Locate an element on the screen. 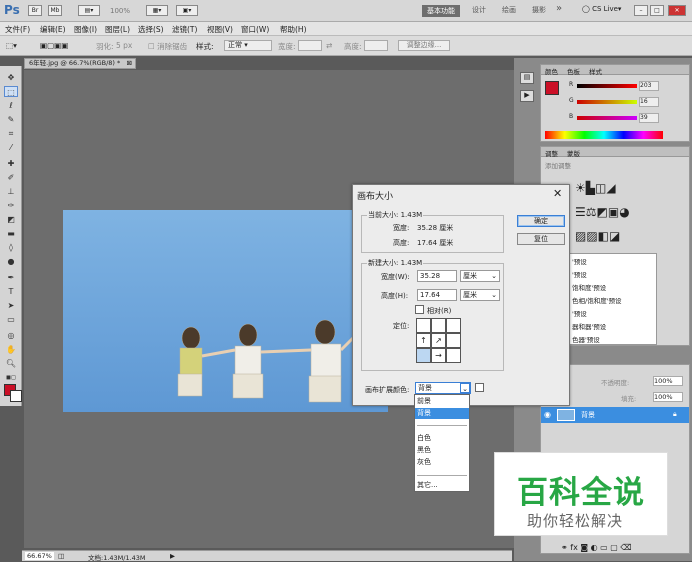 Image resolution: width=692 pixels, height=562 pixels. hand-tool-icon: ✋ is located at coordinates (11, 349).